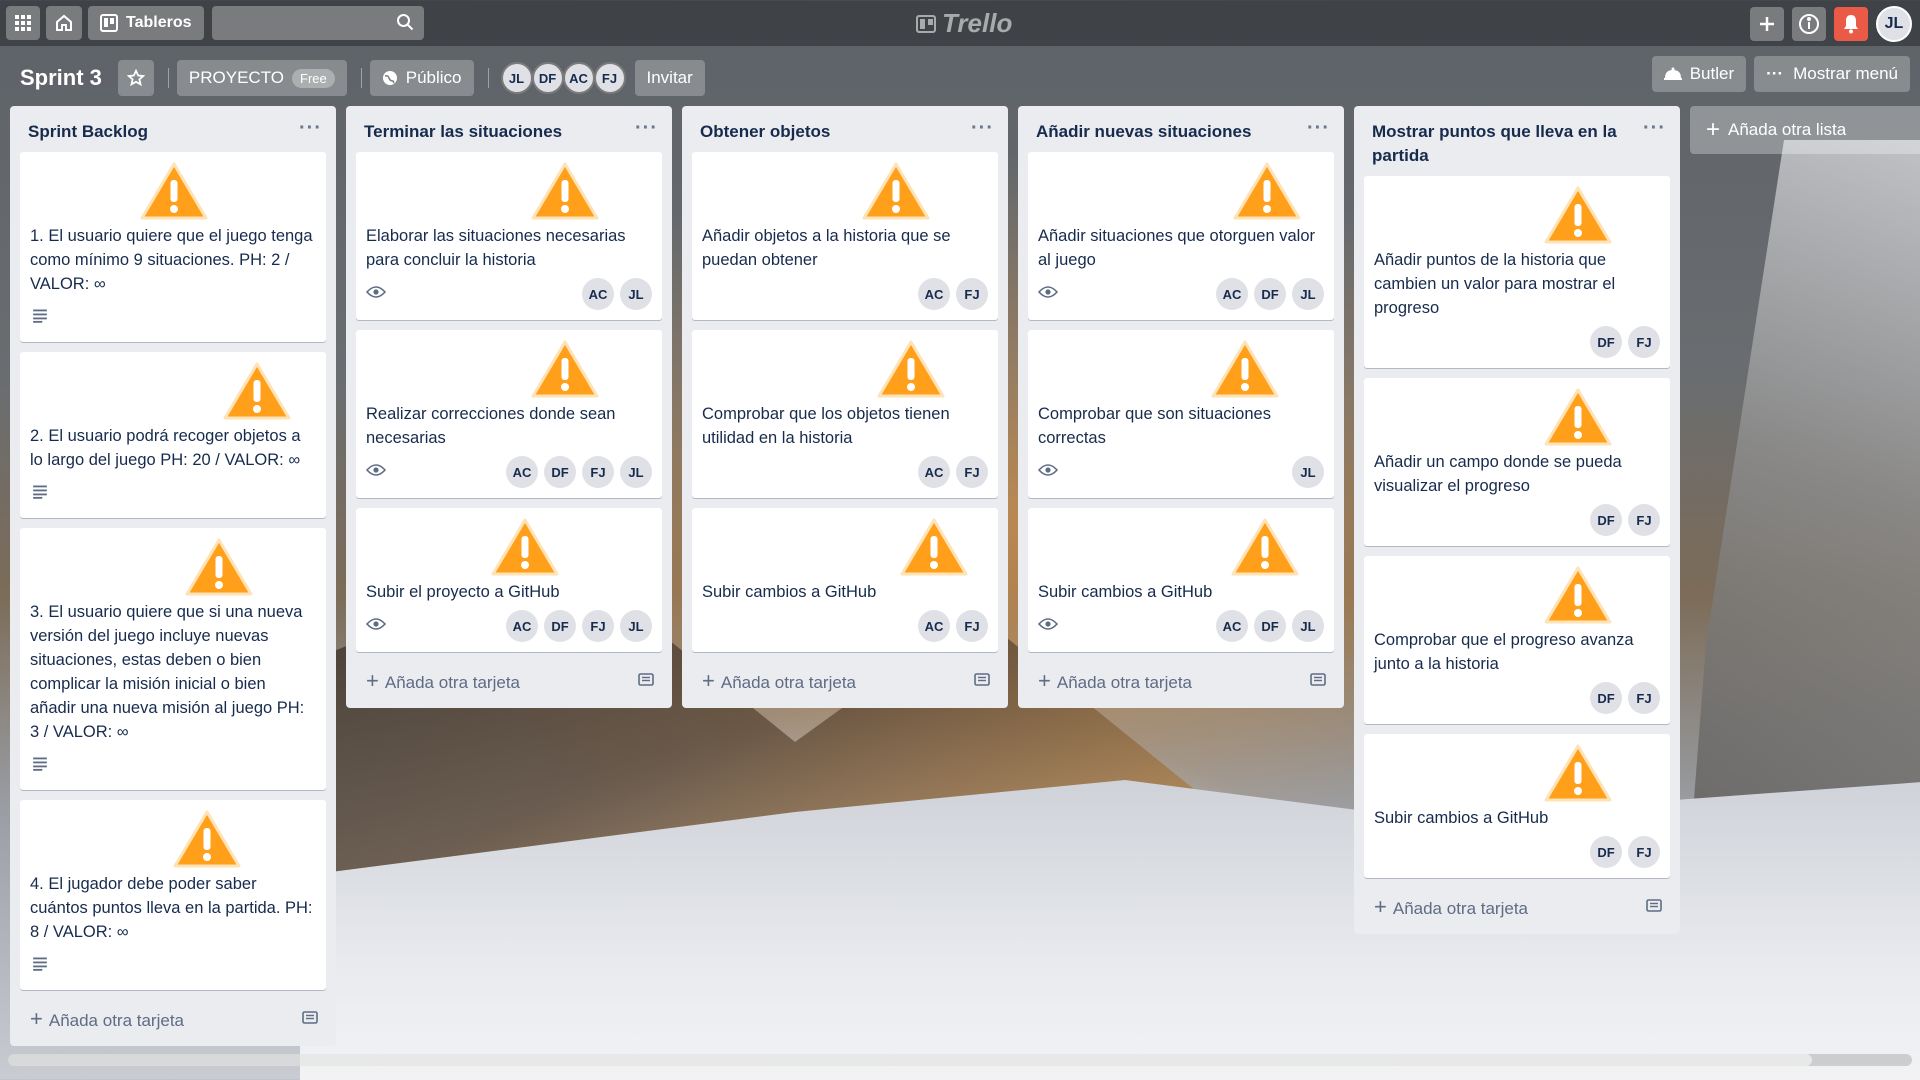 This screenshot has height=1080, width=1920. I want to click on list-title: Mostrar puntos que lleva en la partida, so click(1494, 143).